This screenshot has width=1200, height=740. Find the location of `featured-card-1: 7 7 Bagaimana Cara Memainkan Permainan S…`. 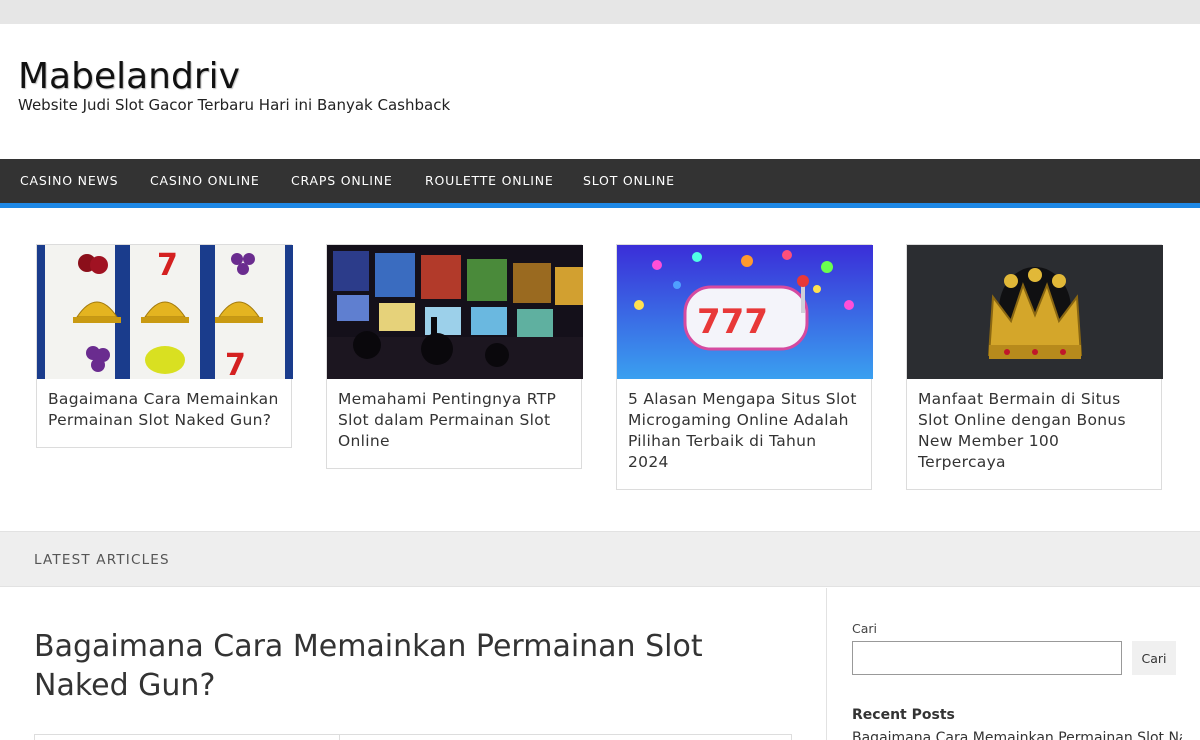

featured-card-1: 7 7 Bagaimana Cara Memainkan Permainan S… is located at coordinates (164, 346).